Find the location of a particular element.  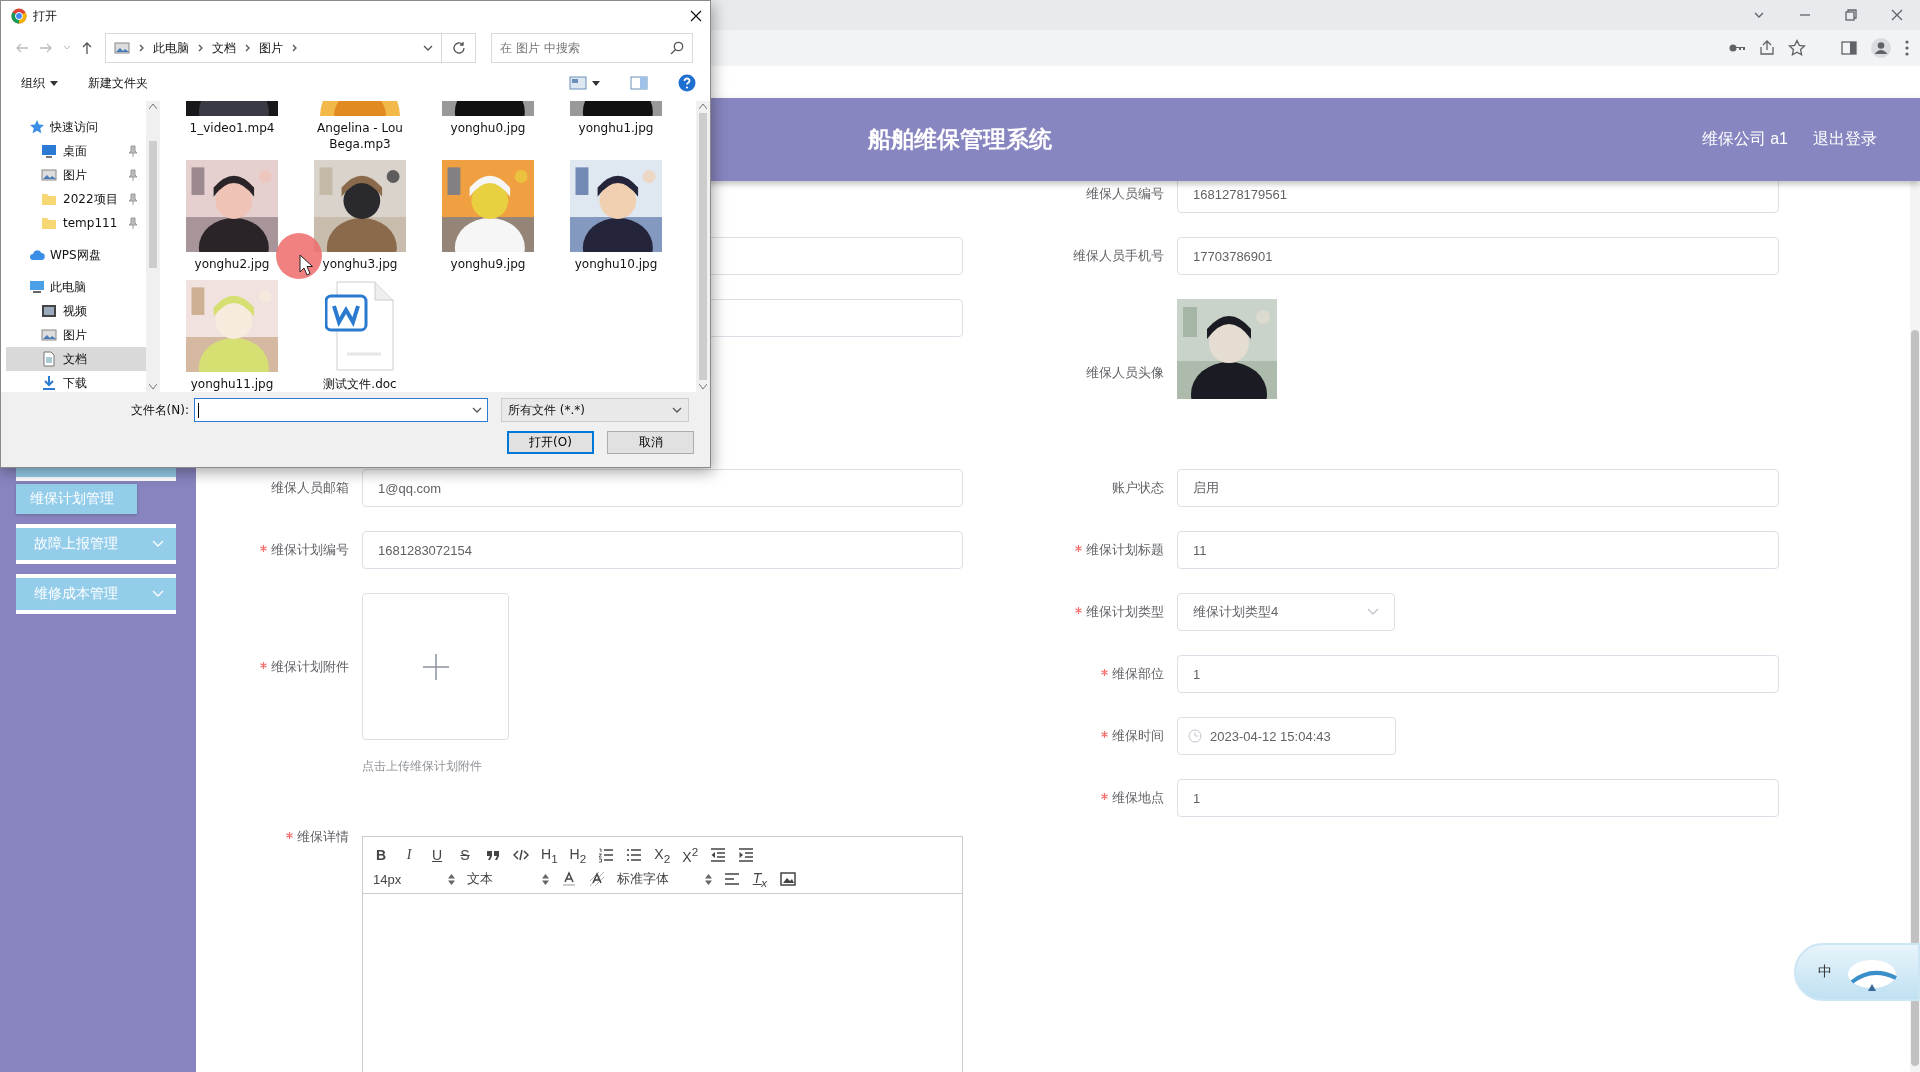

file-name: Angelina - Lou Bega.mp3 is located at coordinates (360, 136).